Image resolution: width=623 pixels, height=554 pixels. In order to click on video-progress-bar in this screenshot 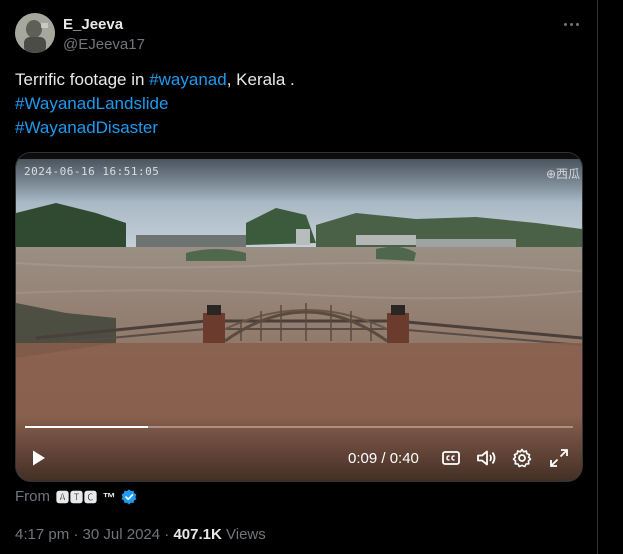, I will do `click(299, 427)`.